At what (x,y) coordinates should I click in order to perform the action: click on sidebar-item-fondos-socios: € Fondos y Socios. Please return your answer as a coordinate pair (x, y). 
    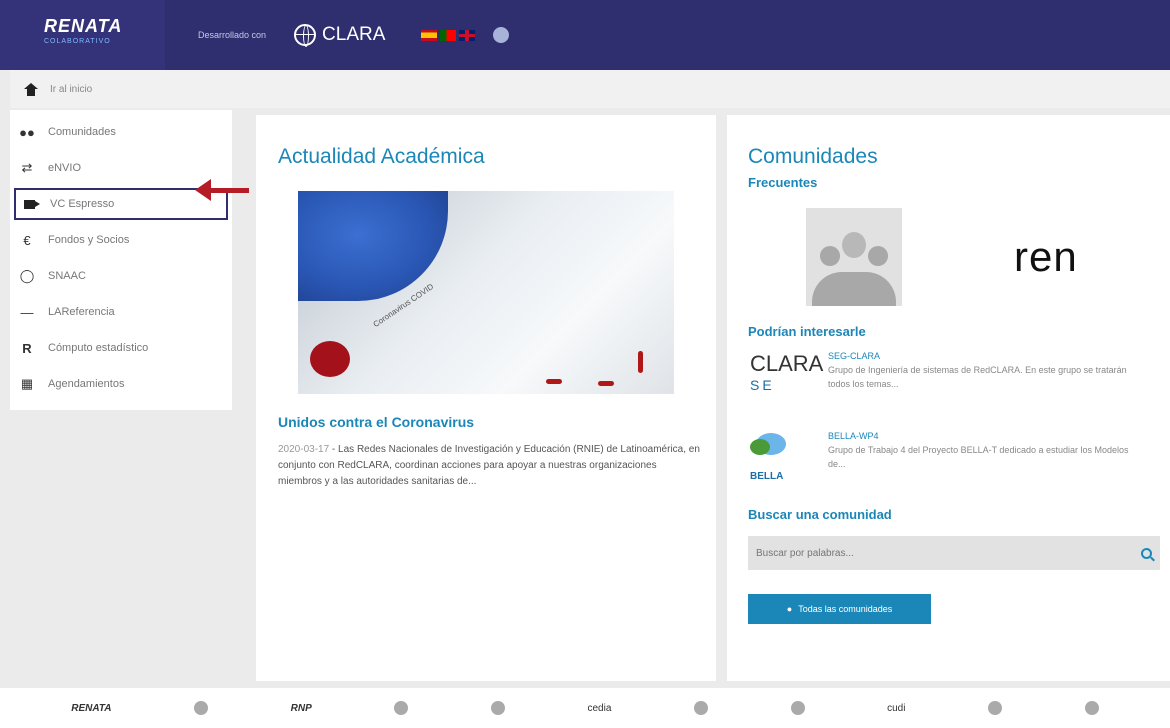
    Looking at the image, I should click on (121, 240).